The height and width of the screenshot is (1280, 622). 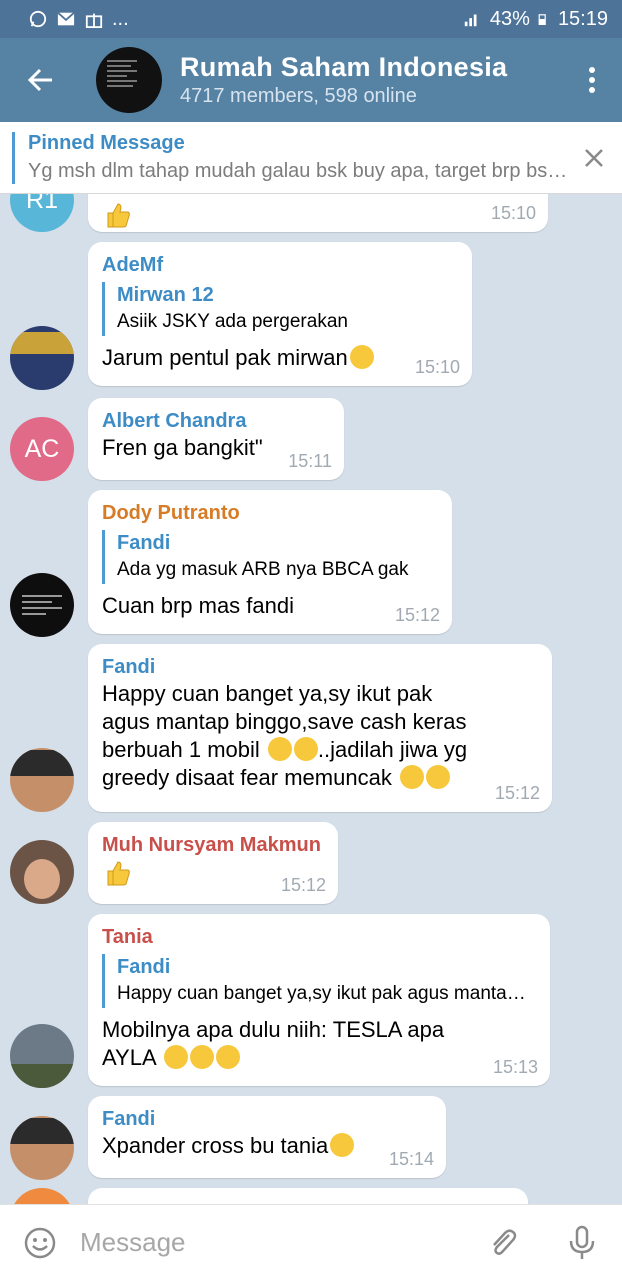 I want to click on back-button, so click(x=40, y=80).